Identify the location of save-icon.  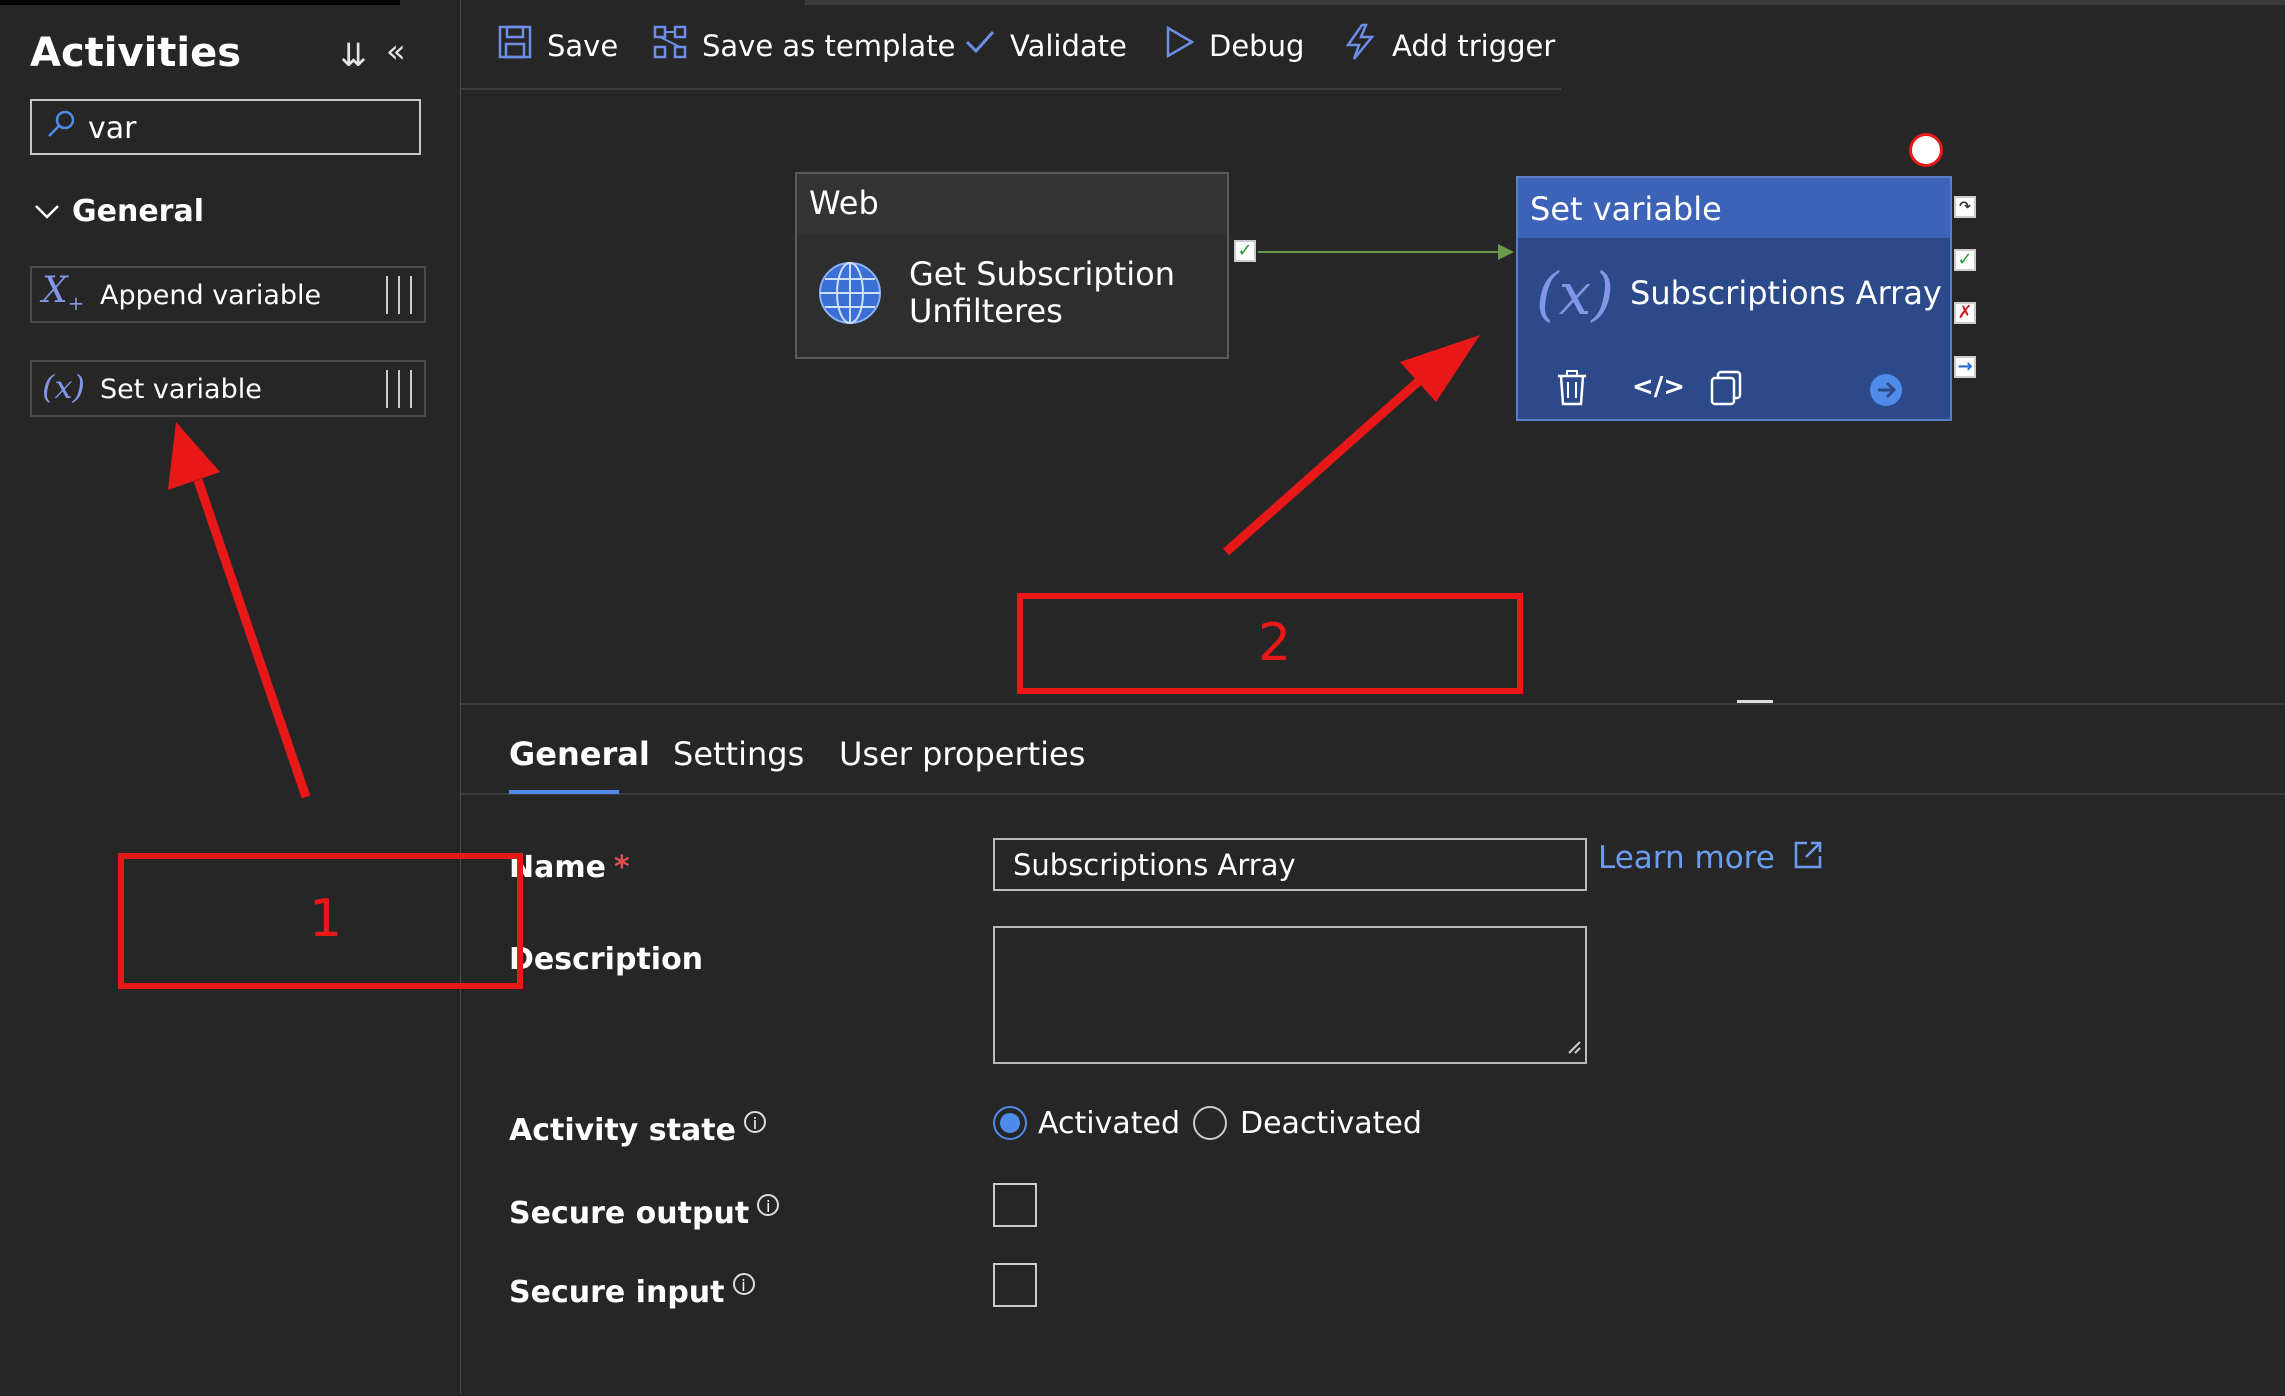
(515, 46).